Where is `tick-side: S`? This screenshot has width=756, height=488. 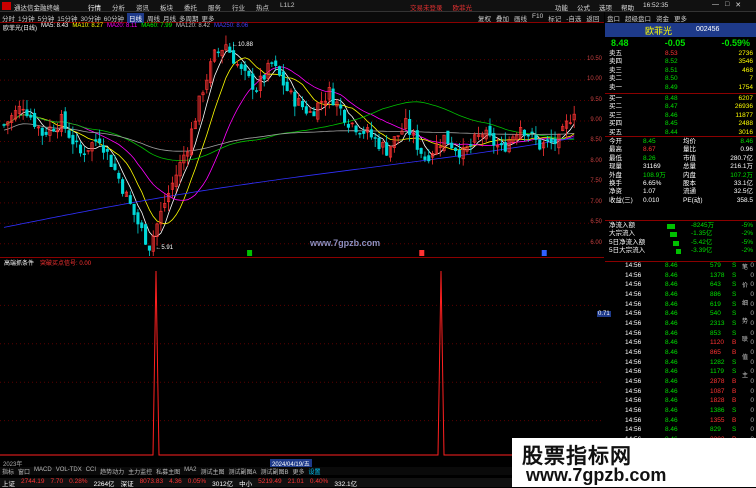 tick-side: S is located at coordinates (734, 362).